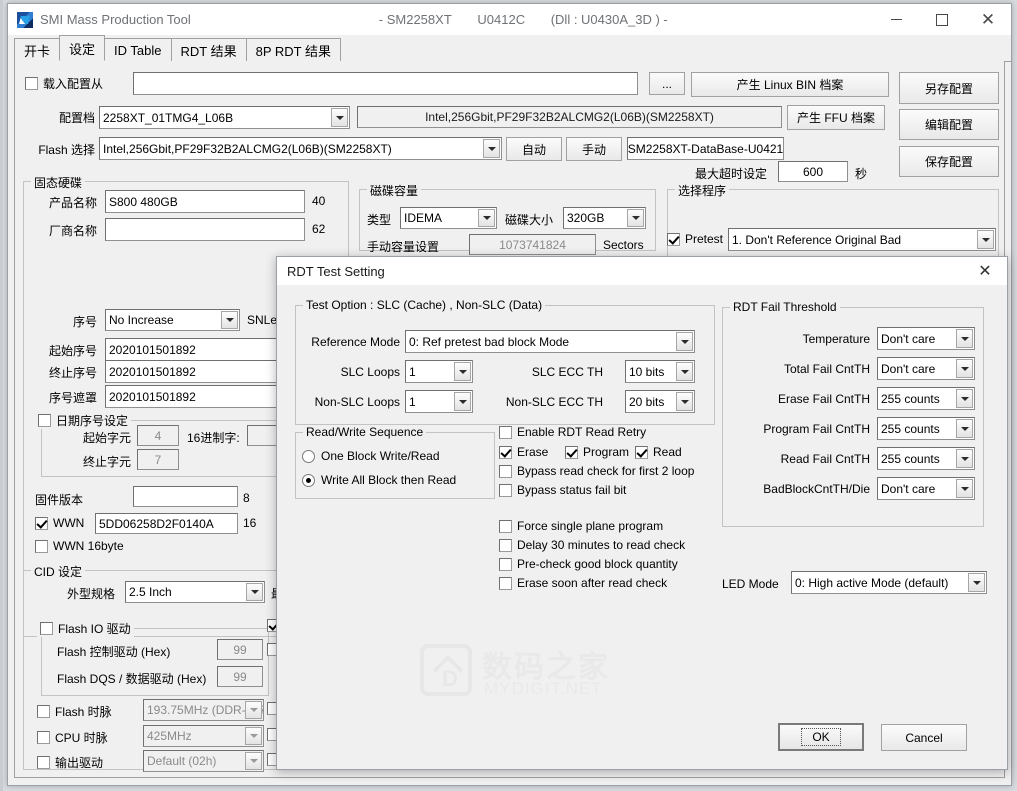 Image resolution: width=1017 pixels, height=791 pixels. What do you see at coordinates (523, 452) in the screenshot?
I see `checkbox-erase: Erase` at bounding box center [523, 452].